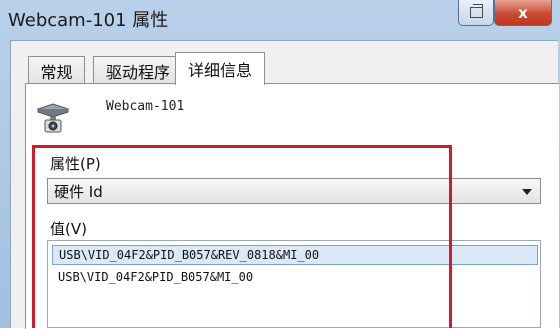  Describe the element at coordinates (220, 68) in the screenshot. I see `tab-details: 详细信息` at that location.